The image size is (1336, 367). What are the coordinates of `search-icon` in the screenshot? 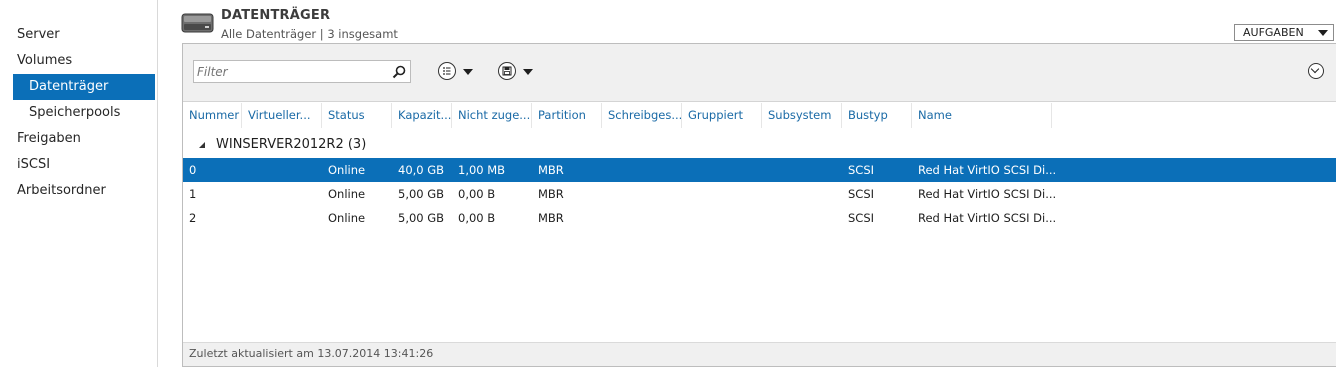 It's located at (399, 71).